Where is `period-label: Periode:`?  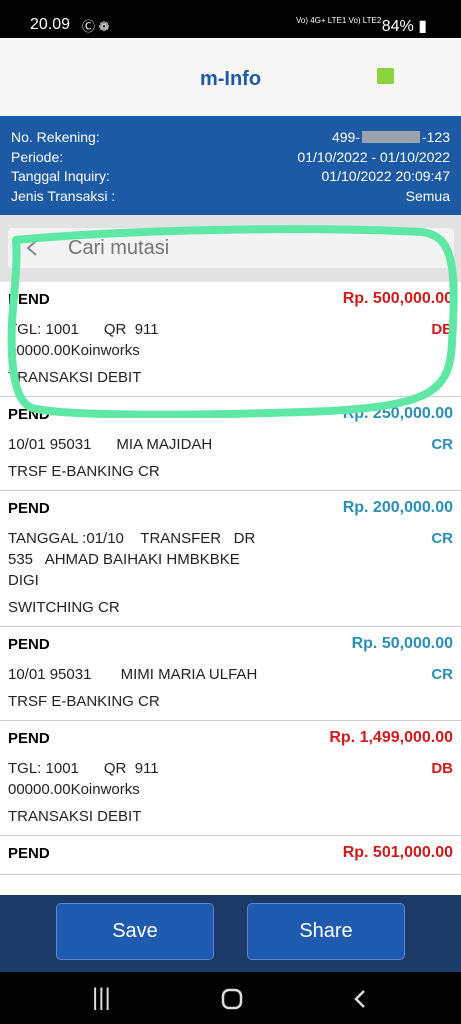
period-label: Periode: is located at coordinates (37, 156).